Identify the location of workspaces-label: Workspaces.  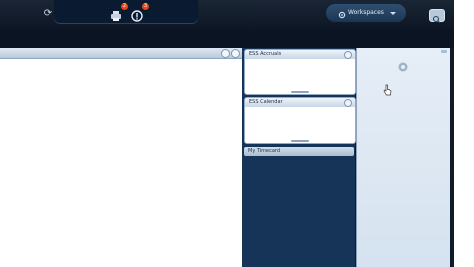
(366, 12).